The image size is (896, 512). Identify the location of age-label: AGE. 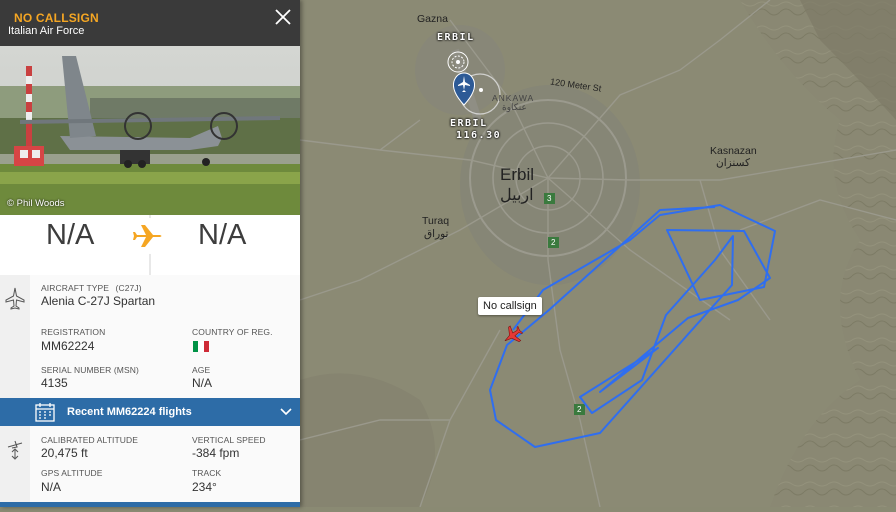
(201, 370).